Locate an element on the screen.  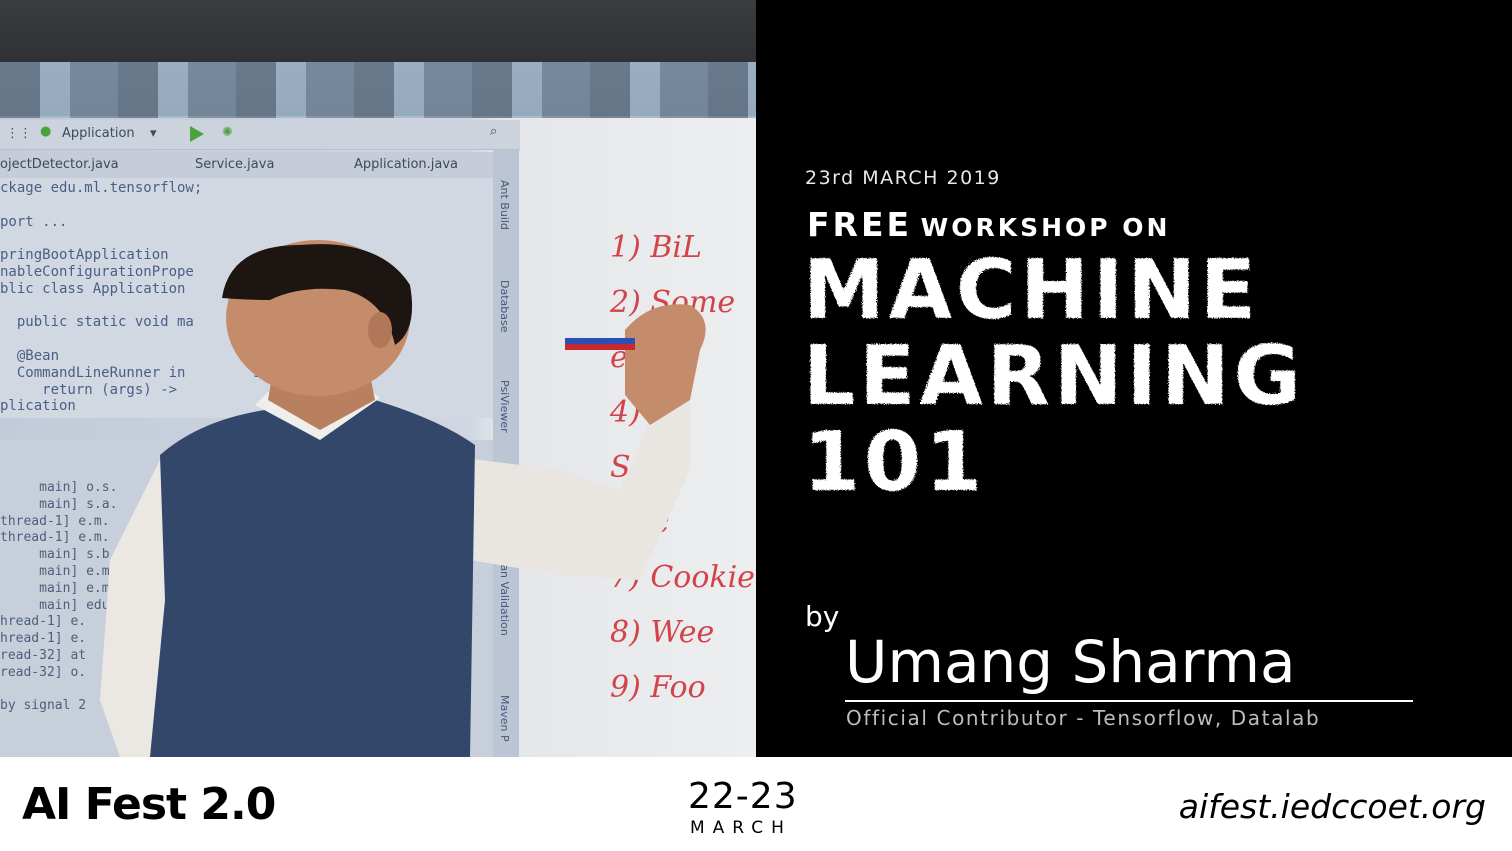
event-url: aifest.iedccoet.org is located at coordinates (1332, 806).